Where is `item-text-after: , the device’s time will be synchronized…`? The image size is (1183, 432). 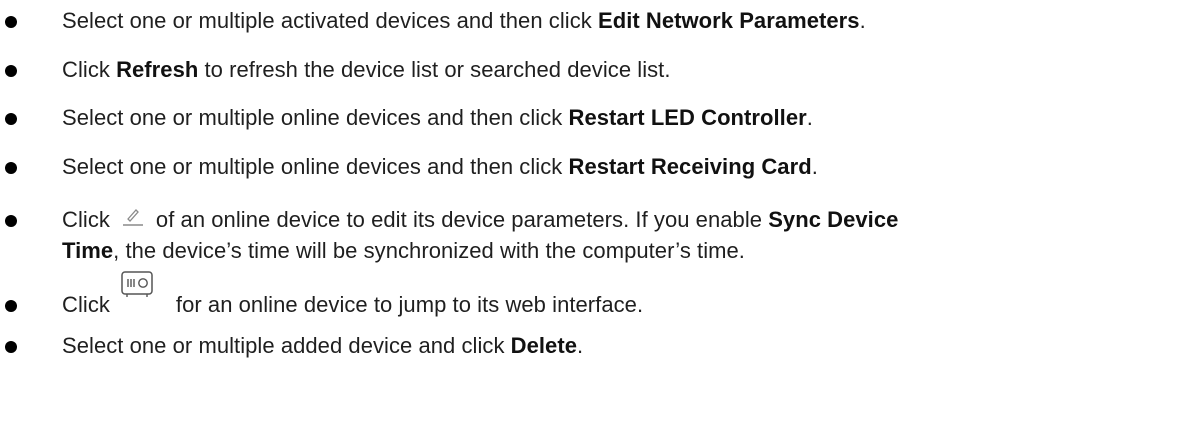
item-text-after: , the device’s time will be synchronized… is located at coordinates (429, 250).